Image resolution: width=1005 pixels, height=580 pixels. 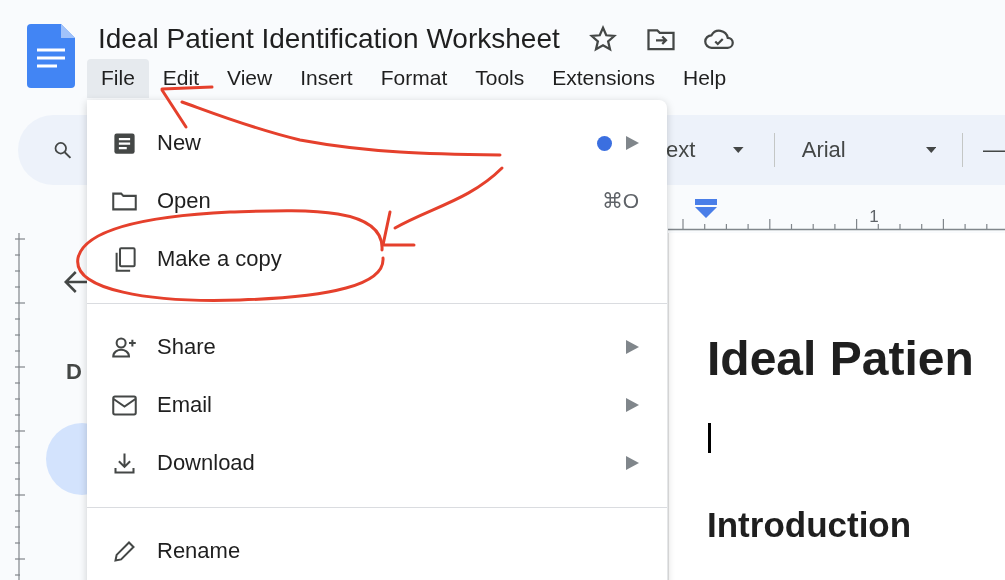 I want to click on menu-entry-label: Email, so click(x=184, y=405).